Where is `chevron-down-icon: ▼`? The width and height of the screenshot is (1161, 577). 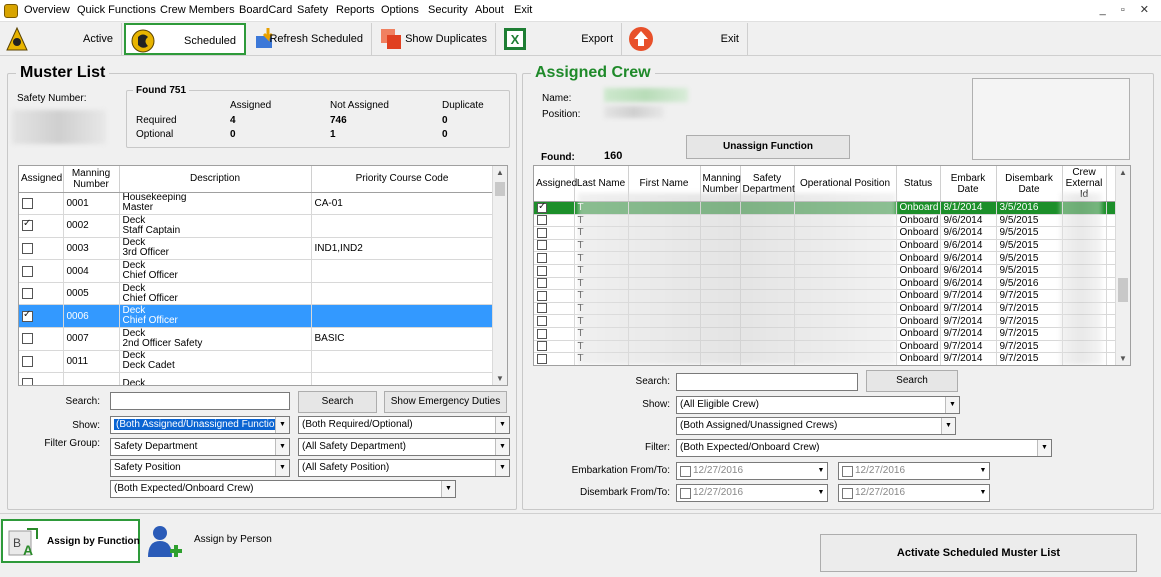
chevron-down-icon: ▼ is located at coordinates (821, 470).